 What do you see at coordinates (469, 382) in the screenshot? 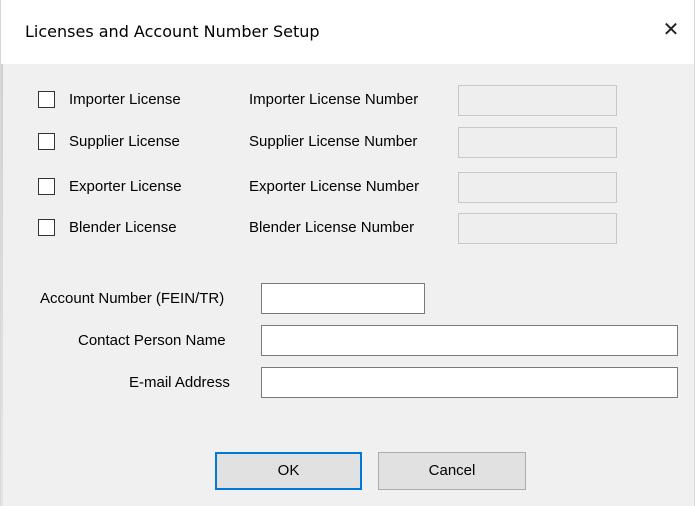
I see `email-address-input` at bounding box center [469, 382].